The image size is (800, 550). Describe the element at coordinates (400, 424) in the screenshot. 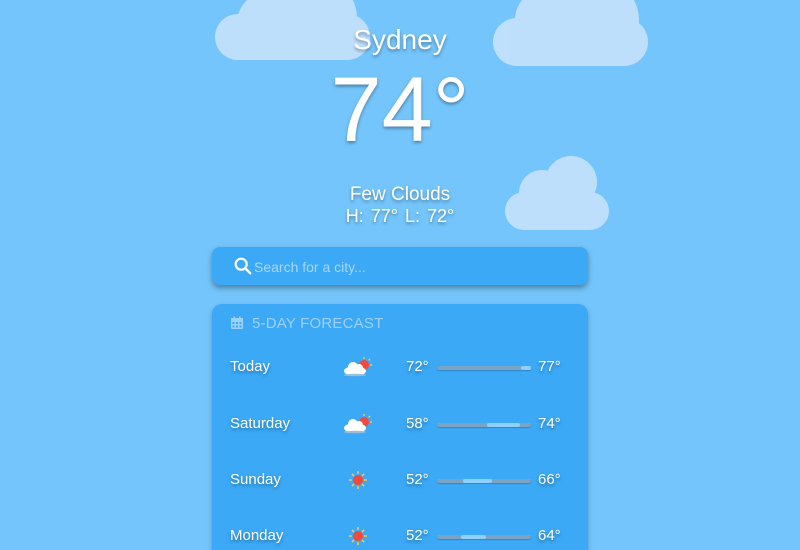

I see `forecast-row: Saturday 58° 74°` at that location.